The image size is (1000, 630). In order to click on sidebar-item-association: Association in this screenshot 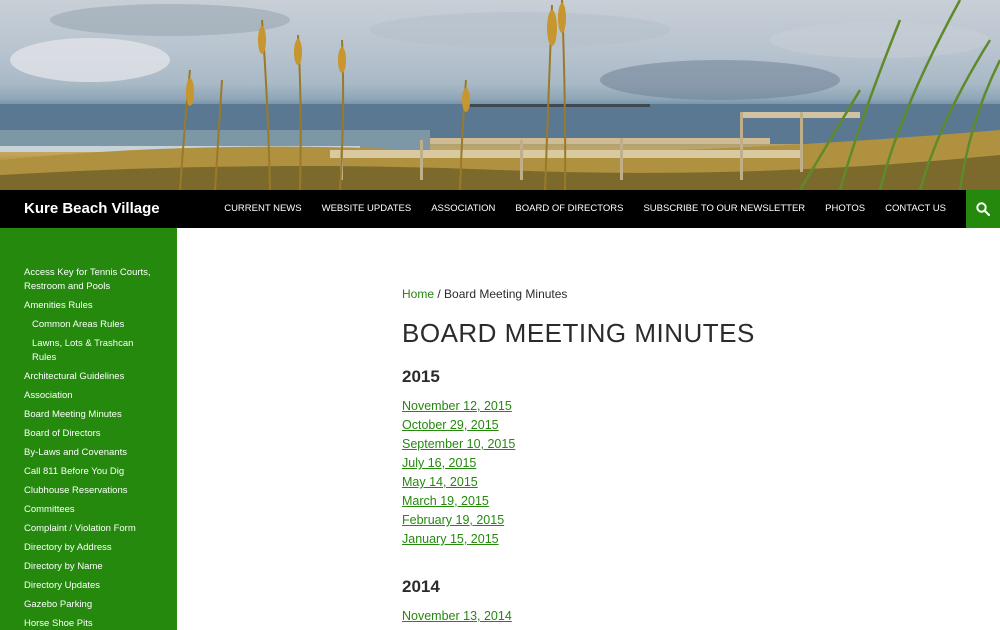, I will do `click(88, 396)`.